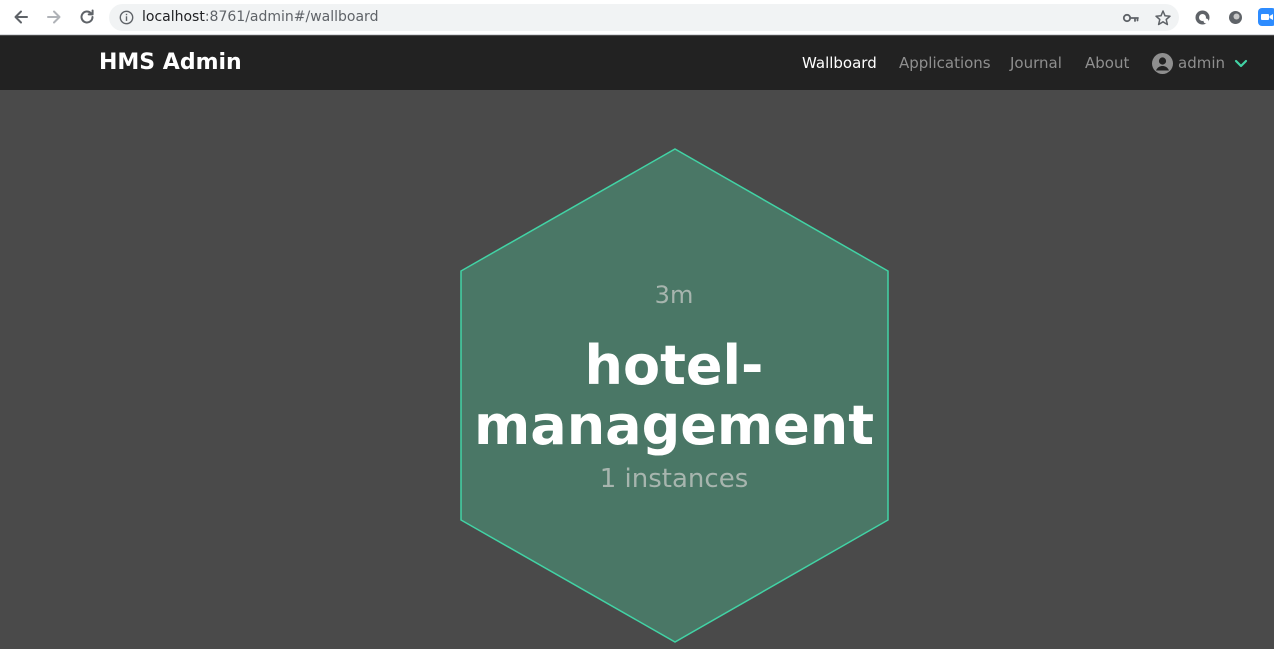 Image resolution: width=1274 pixels, height=649 pixels. I want to click on key-icon, so click(1131, 18).